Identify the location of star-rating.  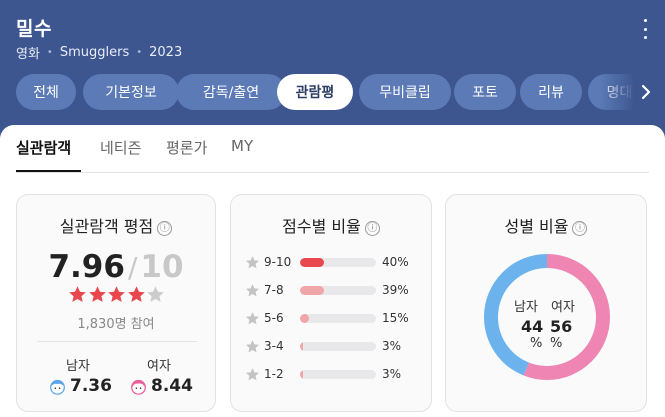
(117, 294).